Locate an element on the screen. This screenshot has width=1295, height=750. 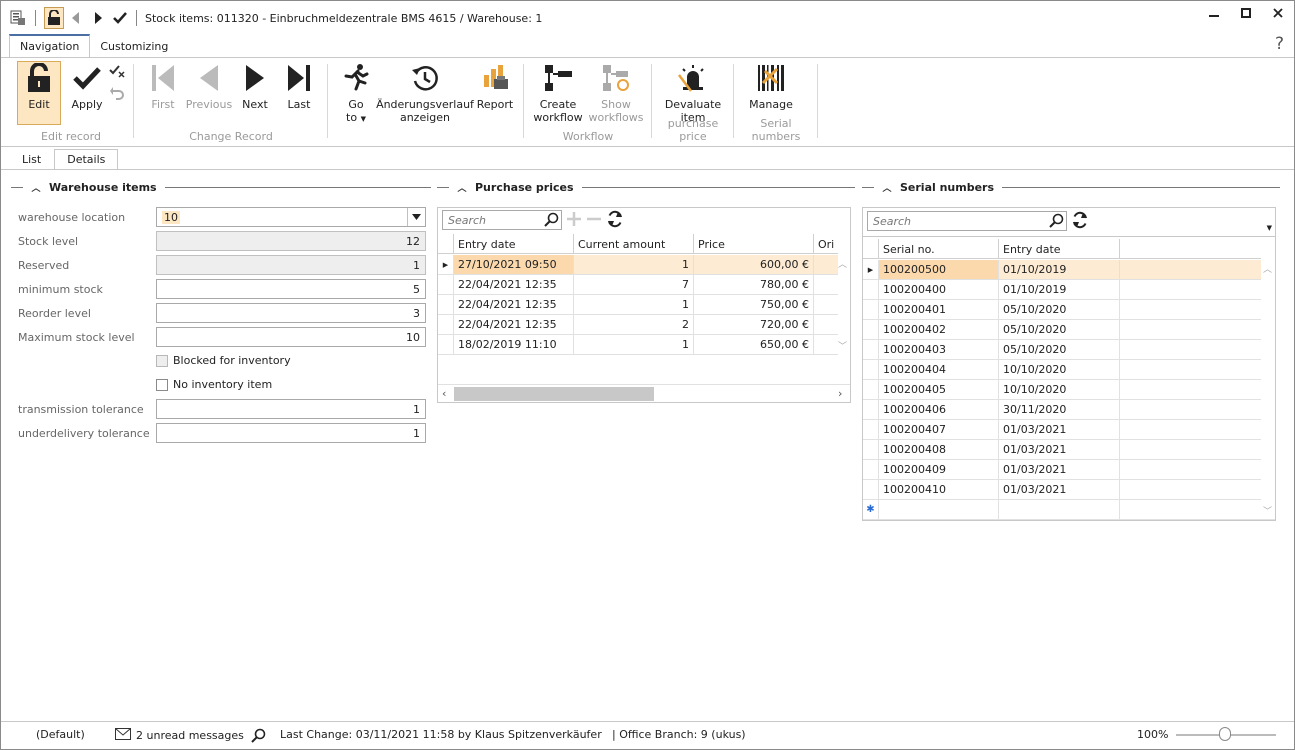
table-row: ▶ 100200500 01/10/2019 is located at coordinates (1062, 270).